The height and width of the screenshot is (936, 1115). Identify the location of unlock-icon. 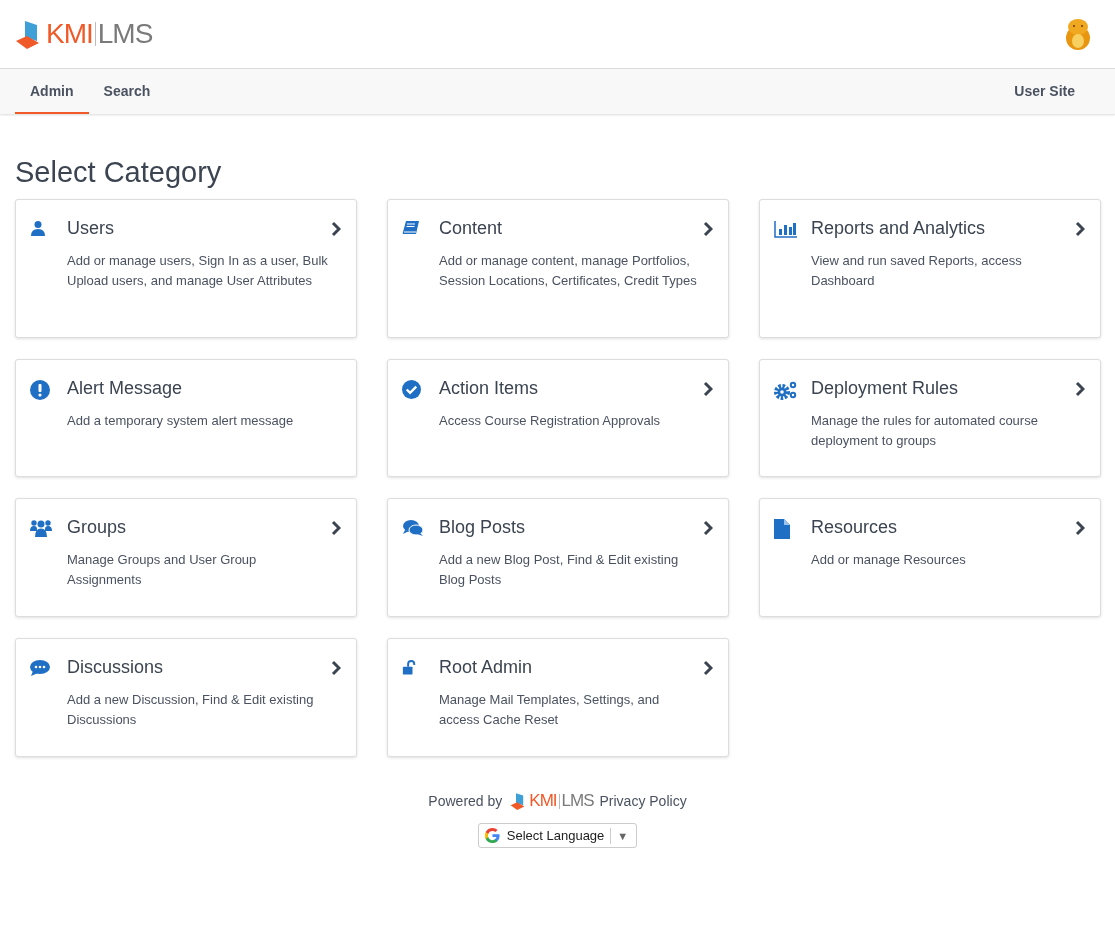
(409, 667).